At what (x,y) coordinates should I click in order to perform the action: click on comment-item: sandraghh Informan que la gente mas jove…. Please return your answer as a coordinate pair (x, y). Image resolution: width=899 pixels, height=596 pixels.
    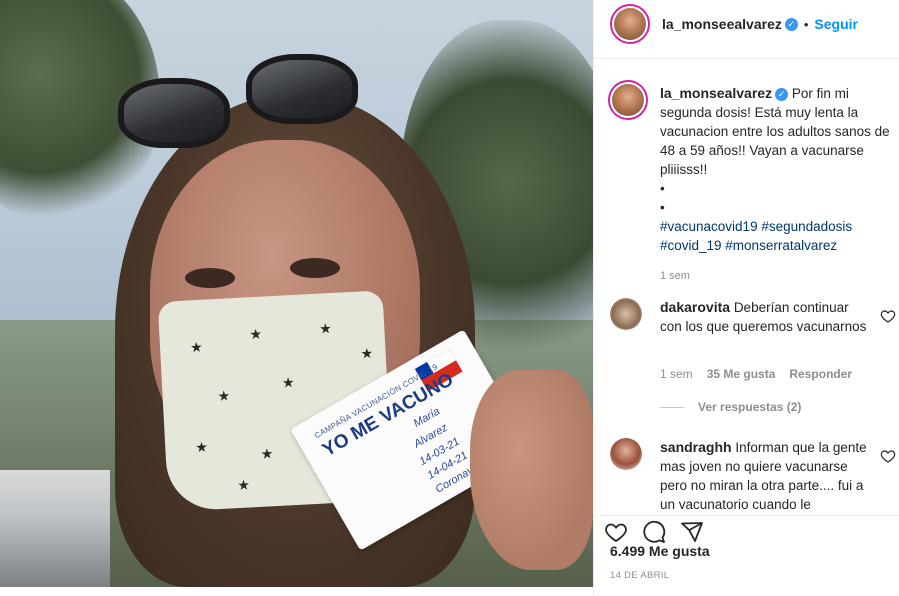
    Looking at the image, I should click on (766, 476).